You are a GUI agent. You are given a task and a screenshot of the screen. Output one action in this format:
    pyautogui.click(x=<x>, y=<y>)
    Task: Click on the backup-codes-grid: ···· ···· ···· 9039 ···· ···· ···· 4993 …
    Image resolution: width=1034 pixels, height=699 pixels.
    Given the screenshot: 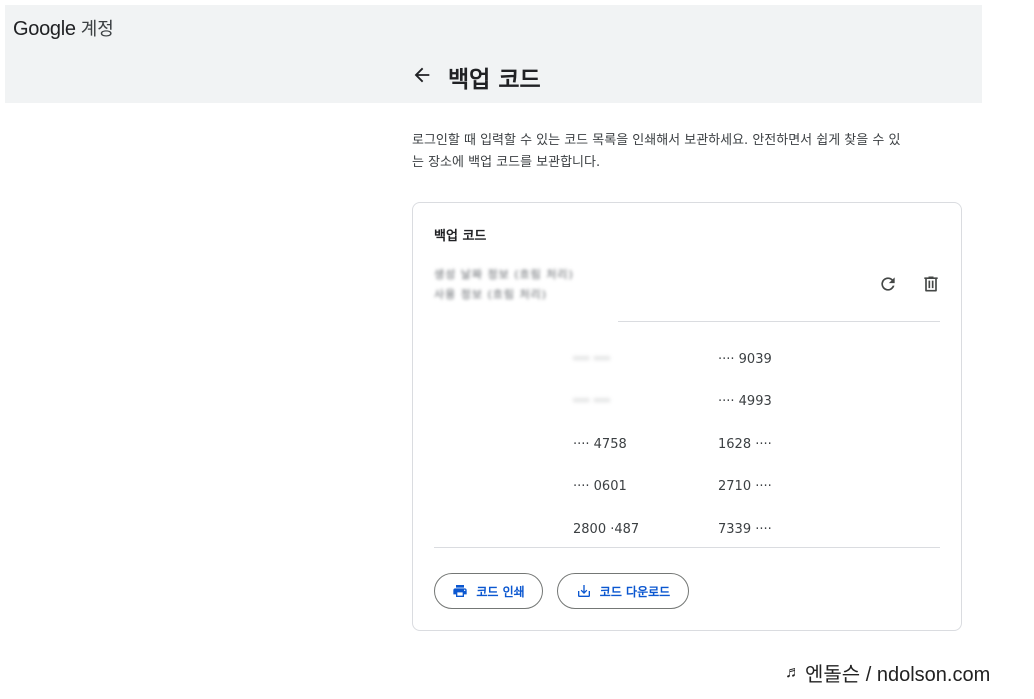 What is the action you would take?
    pyautogui.click(x=713, y=444)
    